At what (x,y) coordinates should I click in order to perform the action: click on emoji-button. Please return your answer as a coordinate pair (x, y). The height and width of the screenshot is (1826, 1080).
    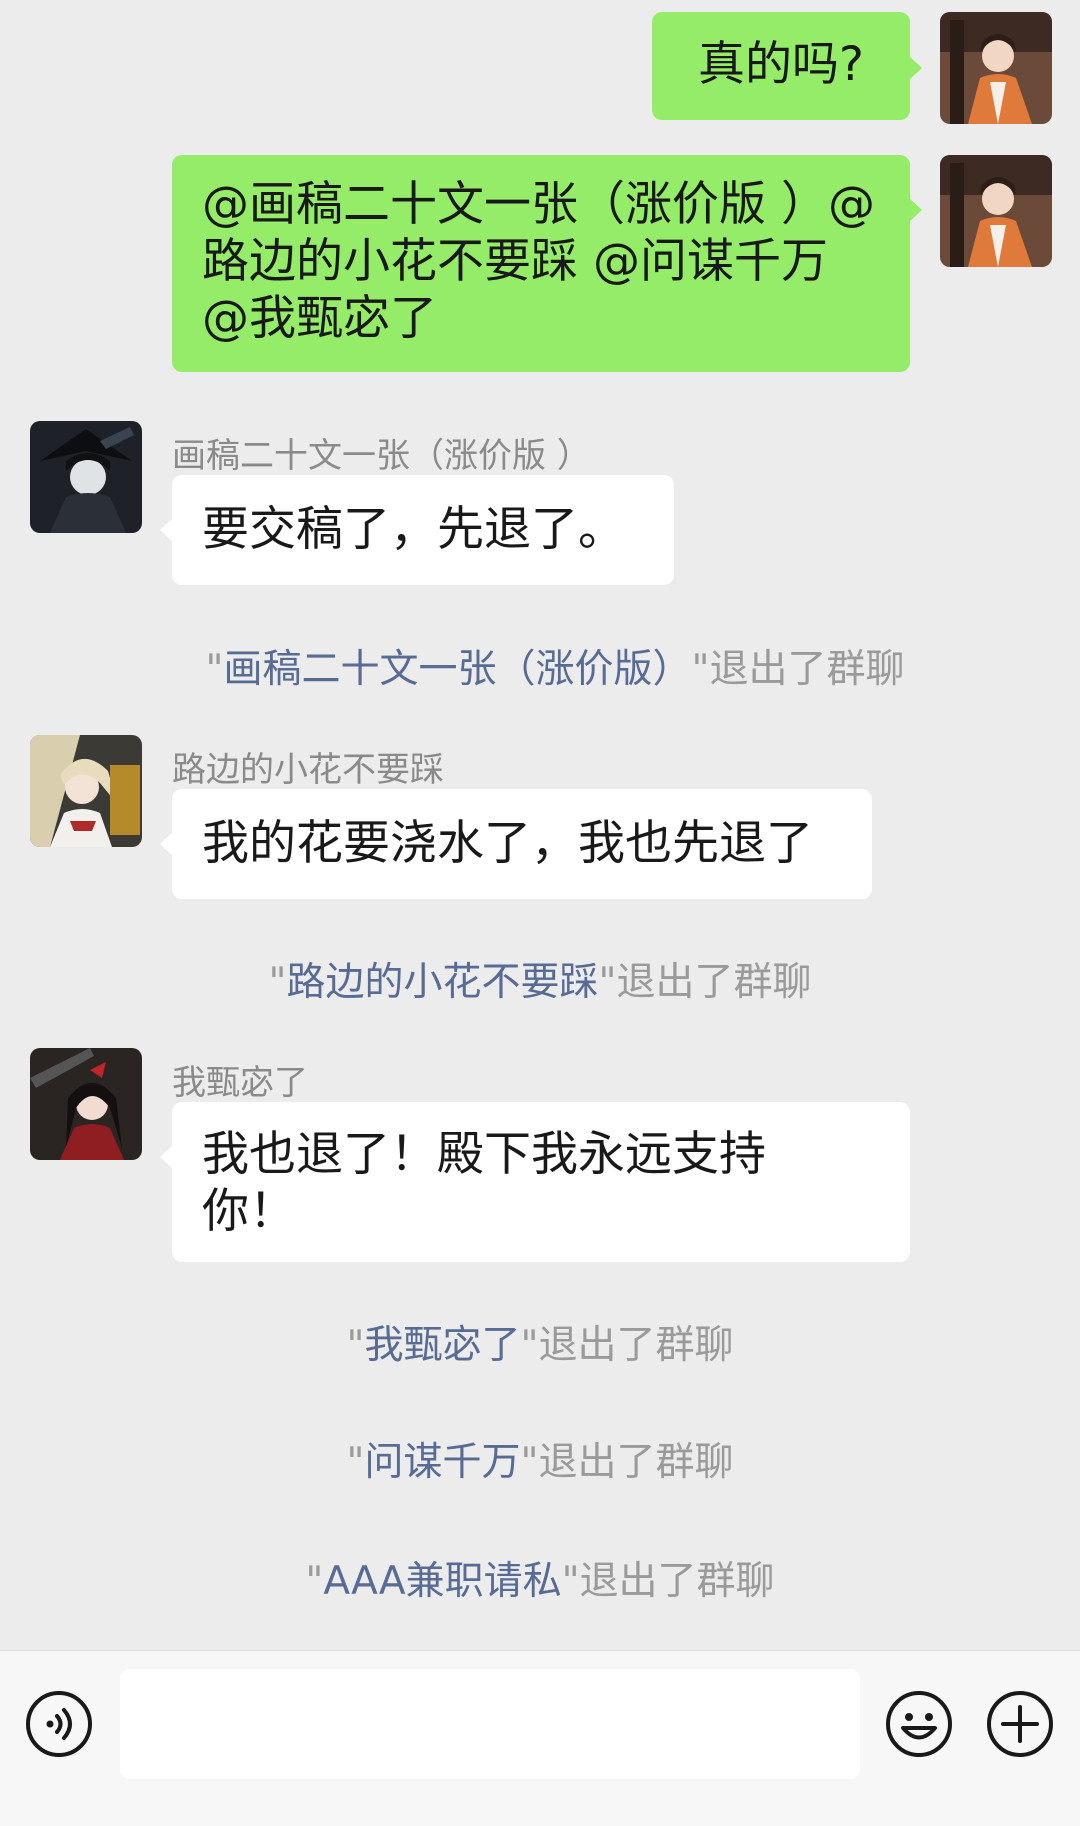
    Looking at the image, I should click on (919, 1724).